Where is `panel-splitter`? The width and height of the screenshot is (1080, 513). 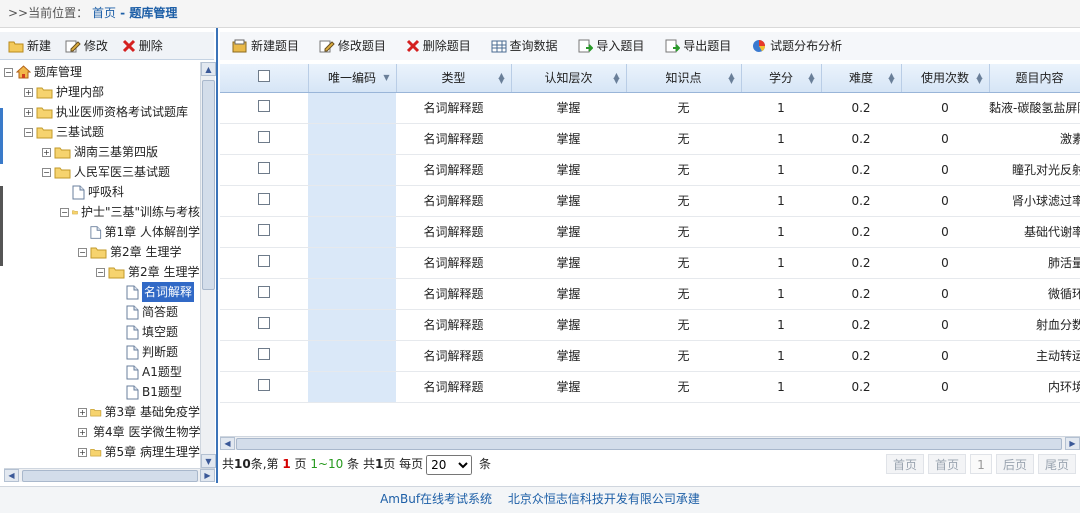 panel-splitter is located at coordinates (217, 255).